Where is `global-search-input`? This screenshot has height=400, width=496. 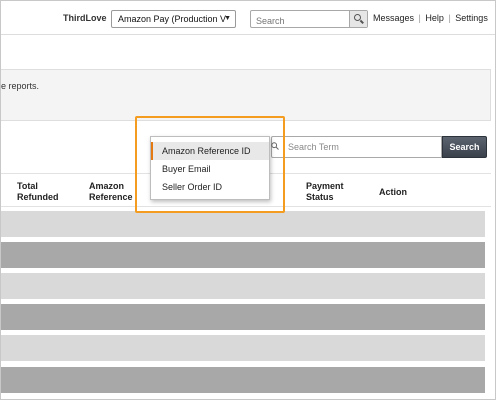 global-search-input is located at coordinates (299, 21).